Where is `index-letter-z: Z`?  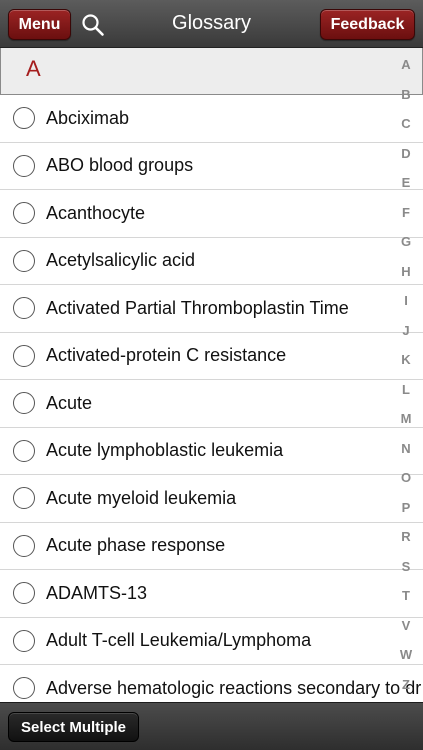 index-letter-z: Z is located at coordinates (406, 684).